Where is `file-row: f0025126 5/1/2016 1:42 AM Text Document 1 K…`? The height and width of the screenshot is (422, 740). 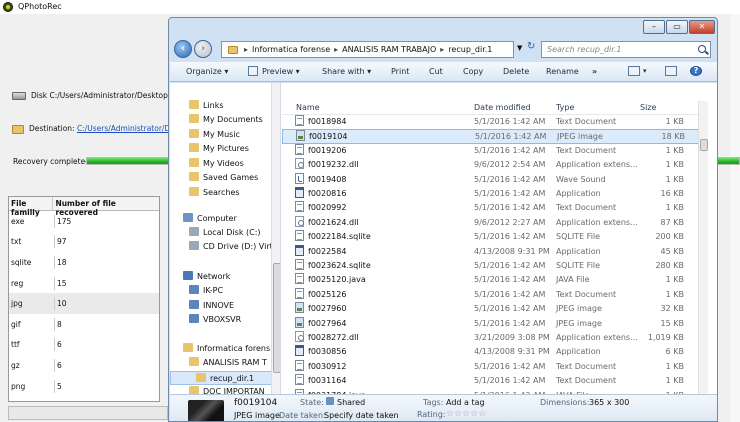 file-row: f0025126 5/1/2016 1:42 AM Text Document 1 K… is located at coordinates (492, 294).